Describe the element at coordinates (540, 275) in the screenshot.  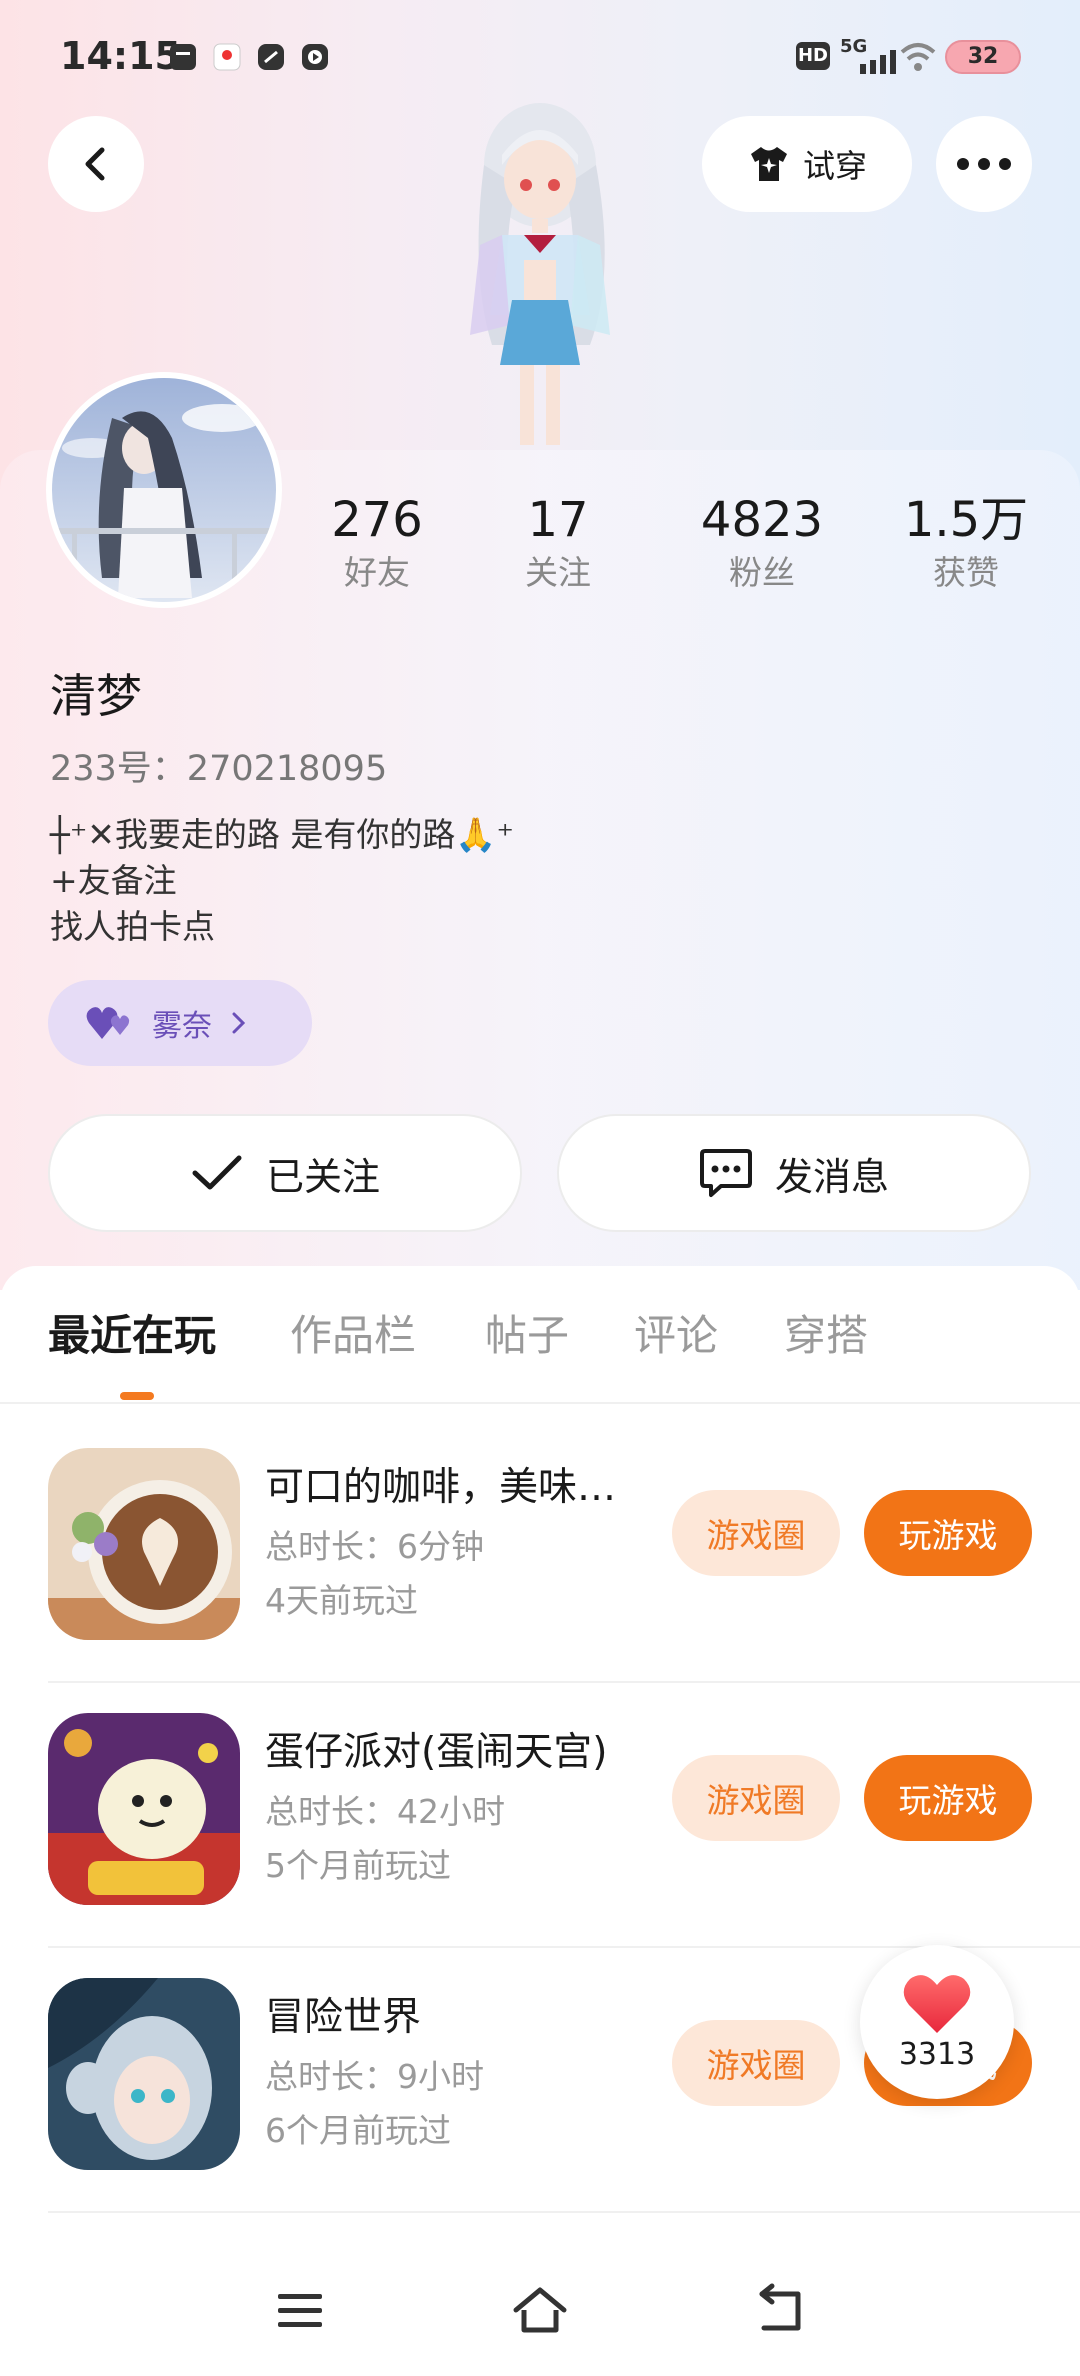
I see `avatar-3d-figure` at that location.